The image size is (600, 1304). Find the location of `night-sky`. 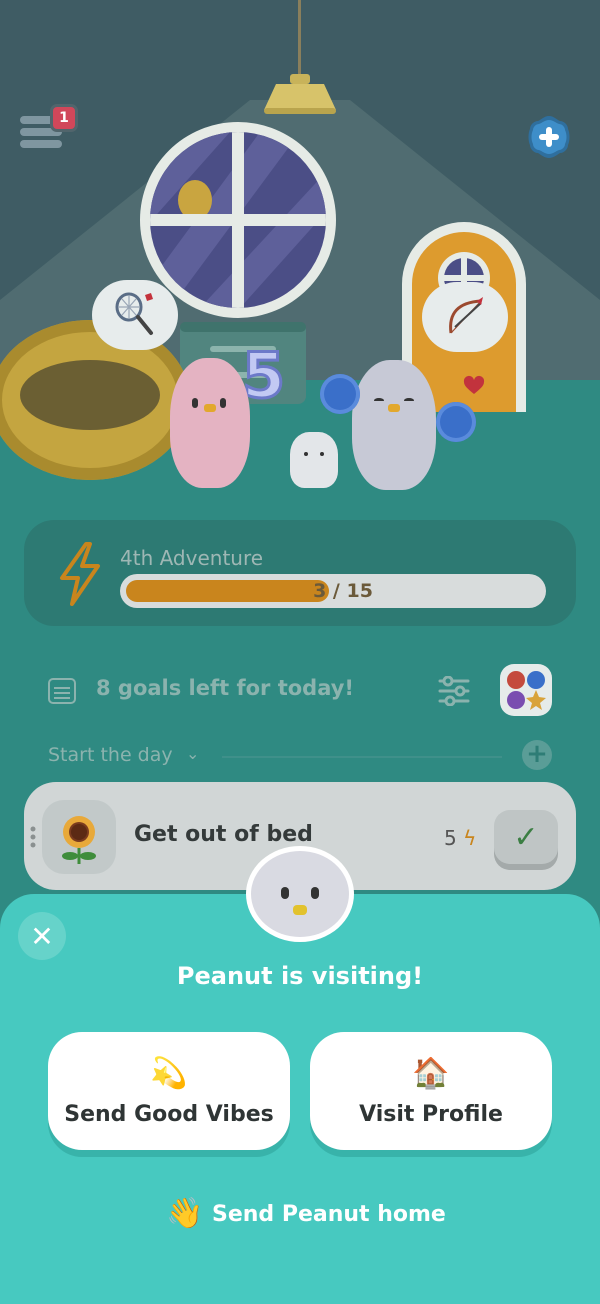

night-sky is located at coordinates (238, 220).